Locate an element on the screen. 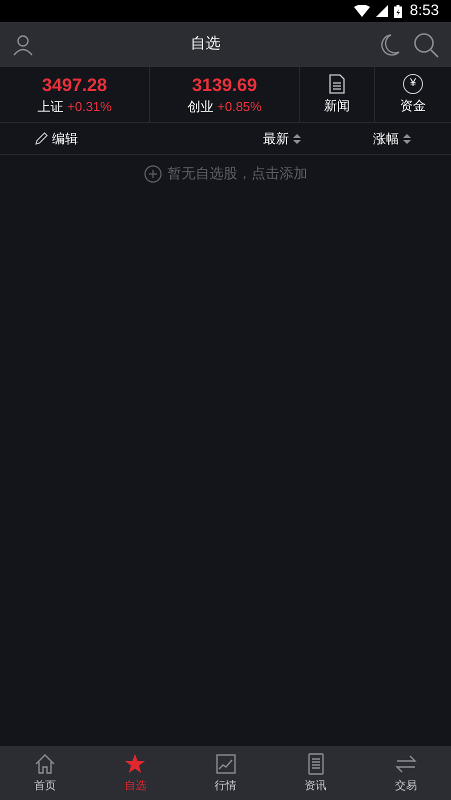  index-card: 3497.28 上证 +0.31% is located at coordinates (75, 94).